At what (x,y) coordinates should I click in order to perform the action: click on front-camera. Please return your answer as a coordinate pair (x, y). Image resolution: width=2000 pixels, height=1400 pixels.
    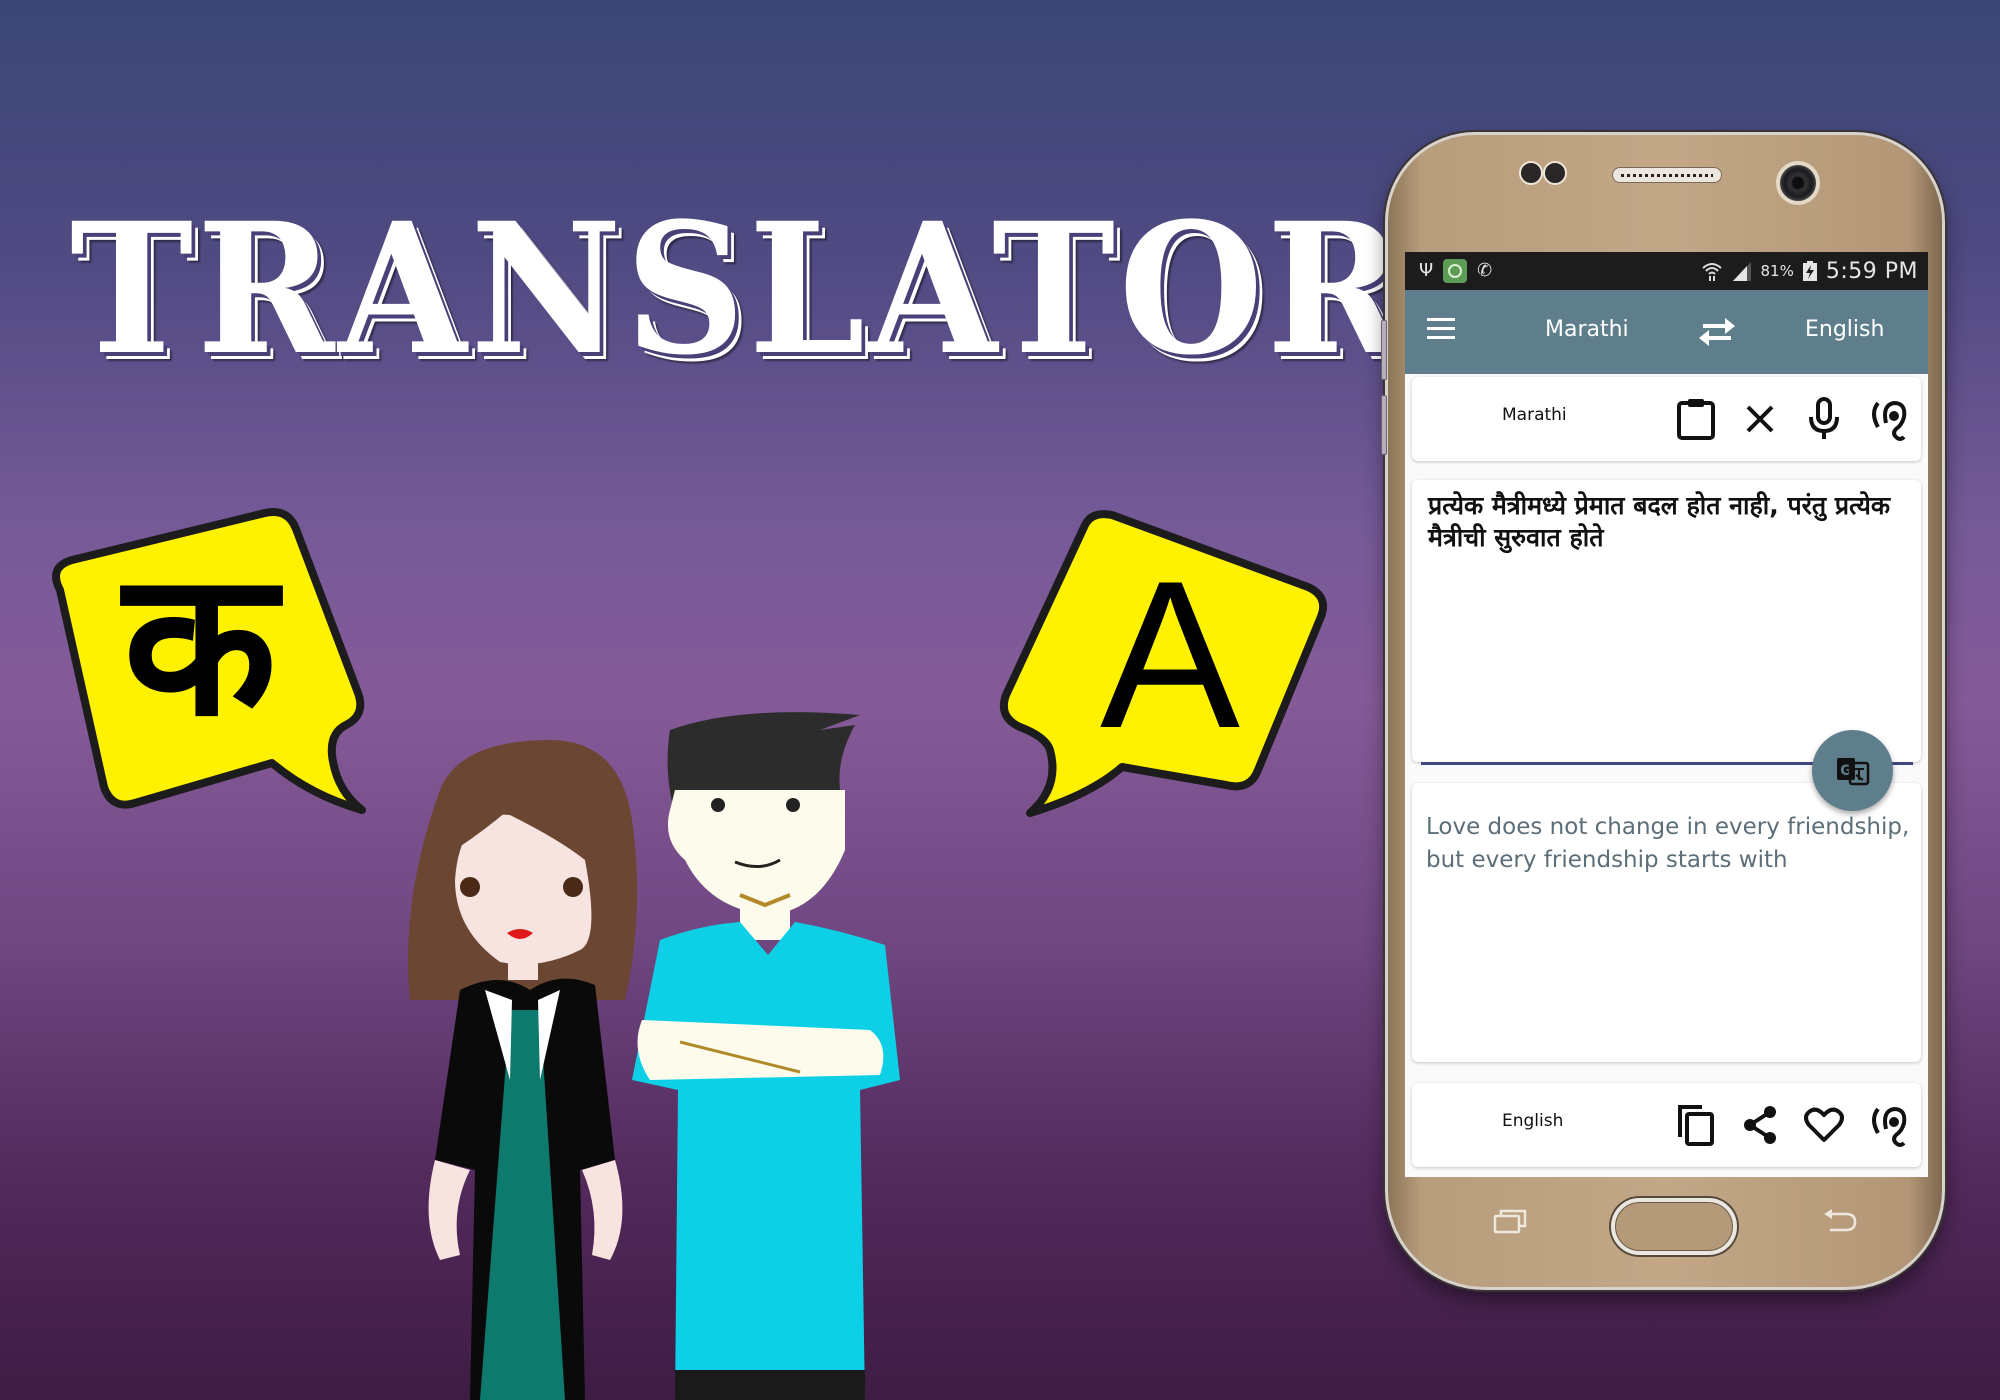
    Looking at the image, I should click on (1798, 183).